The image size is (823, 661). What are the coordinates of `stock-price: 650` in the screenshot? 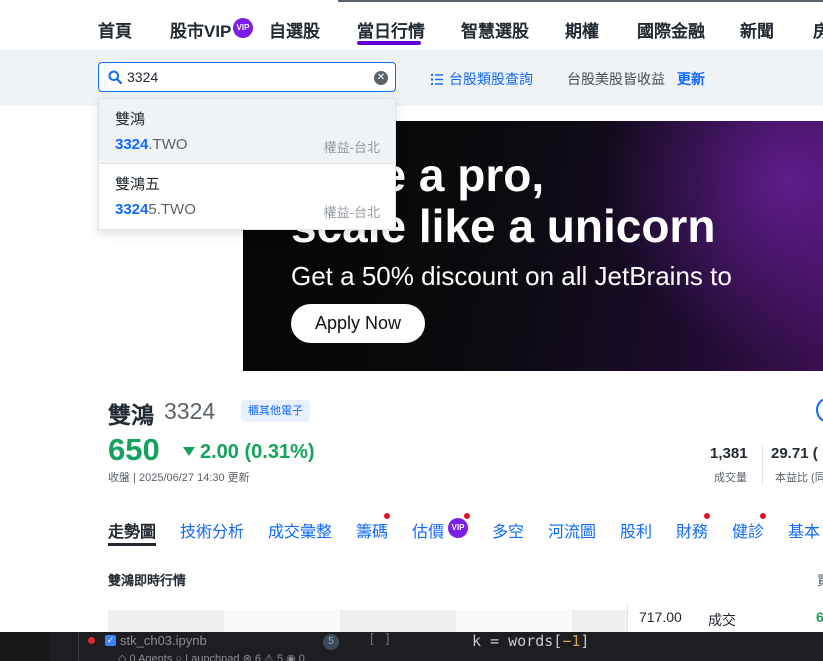 It's located at (134, 449).